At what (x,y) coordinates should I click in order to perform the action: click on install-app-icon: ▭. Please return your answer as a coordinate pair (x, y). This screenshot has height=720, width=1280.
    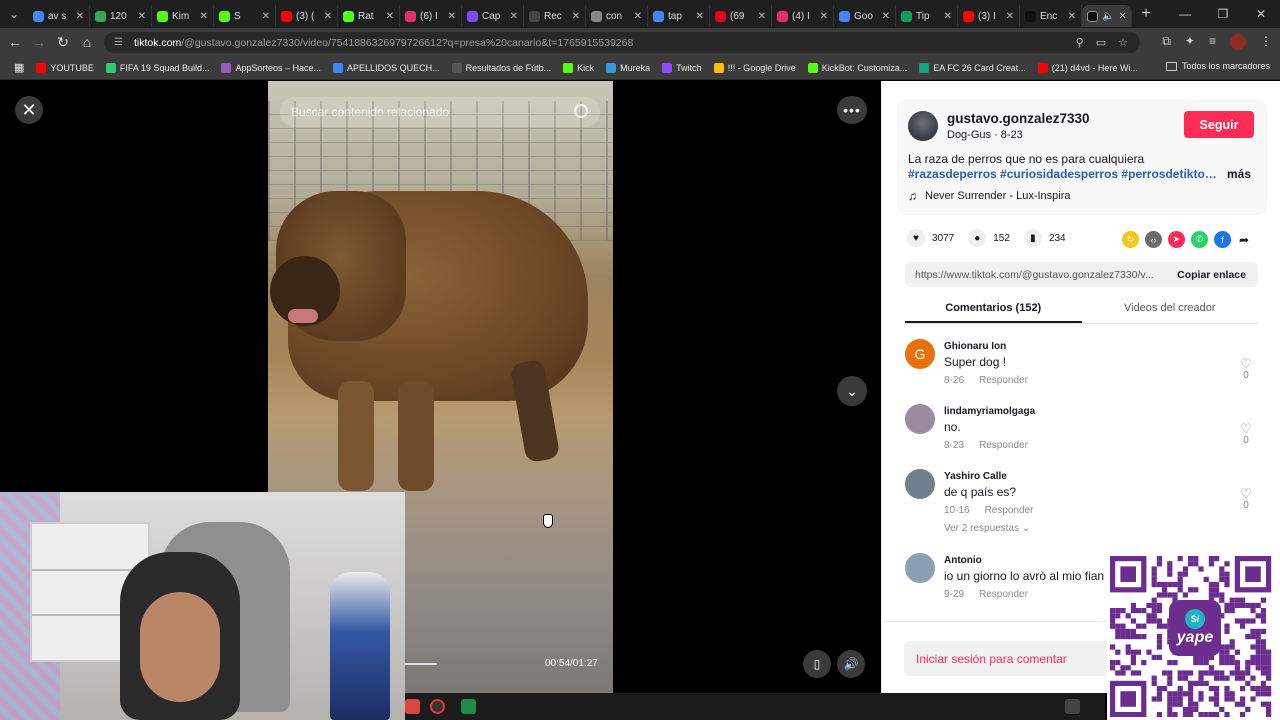
    Looking at the image, I should click on (1101, 42).